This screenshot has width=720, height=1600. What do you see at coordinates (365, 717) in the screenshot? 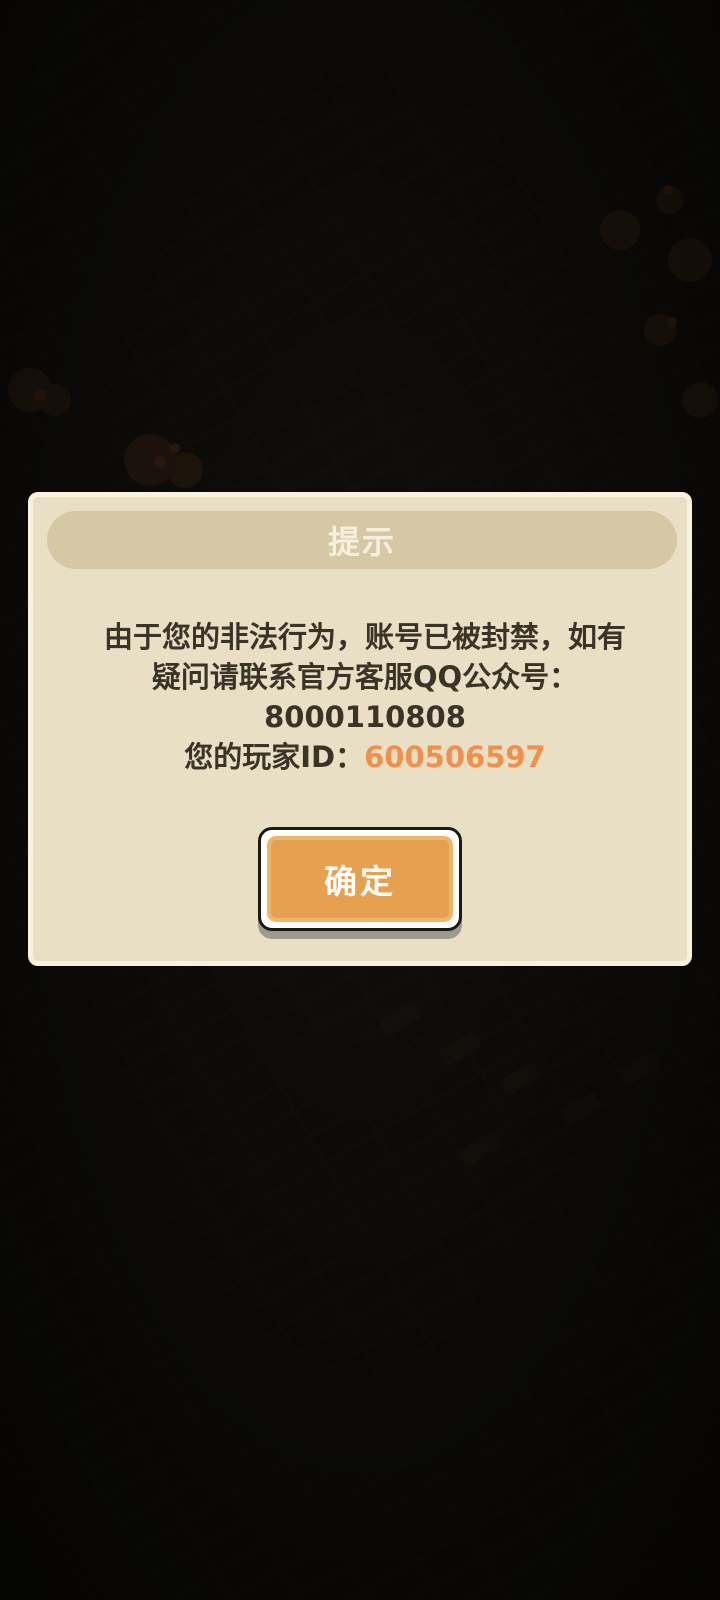
I see `qq-number: 8000110808` at bounding box center [365, 717].